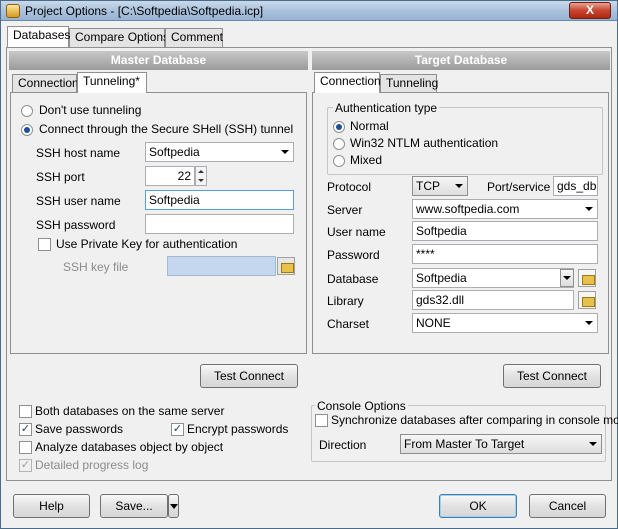 This screenshot has height=529, width=618. I want to click on encrypt-passwords-checkbox: ✓, so click(177, 429).